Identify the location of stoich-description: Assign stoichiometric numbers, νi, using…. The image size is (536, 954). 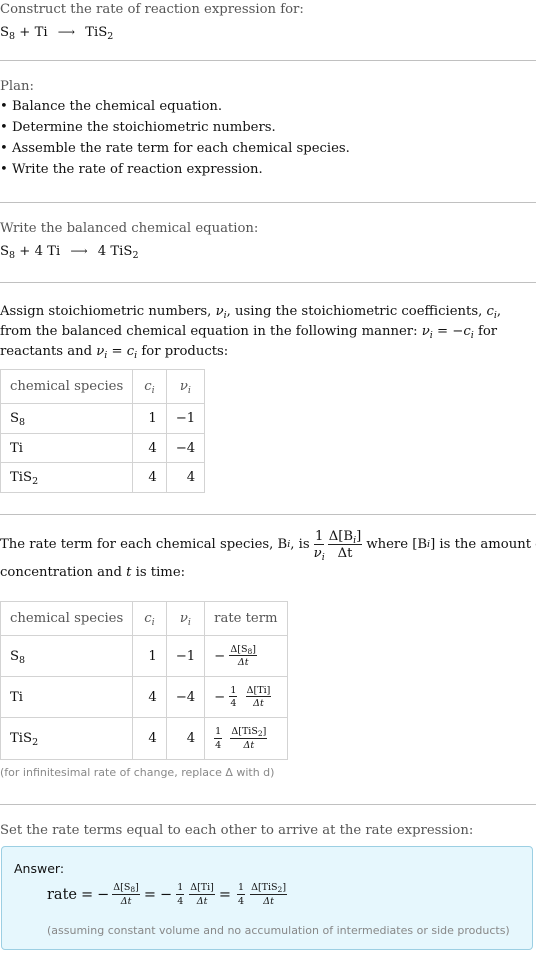
(251, 332).